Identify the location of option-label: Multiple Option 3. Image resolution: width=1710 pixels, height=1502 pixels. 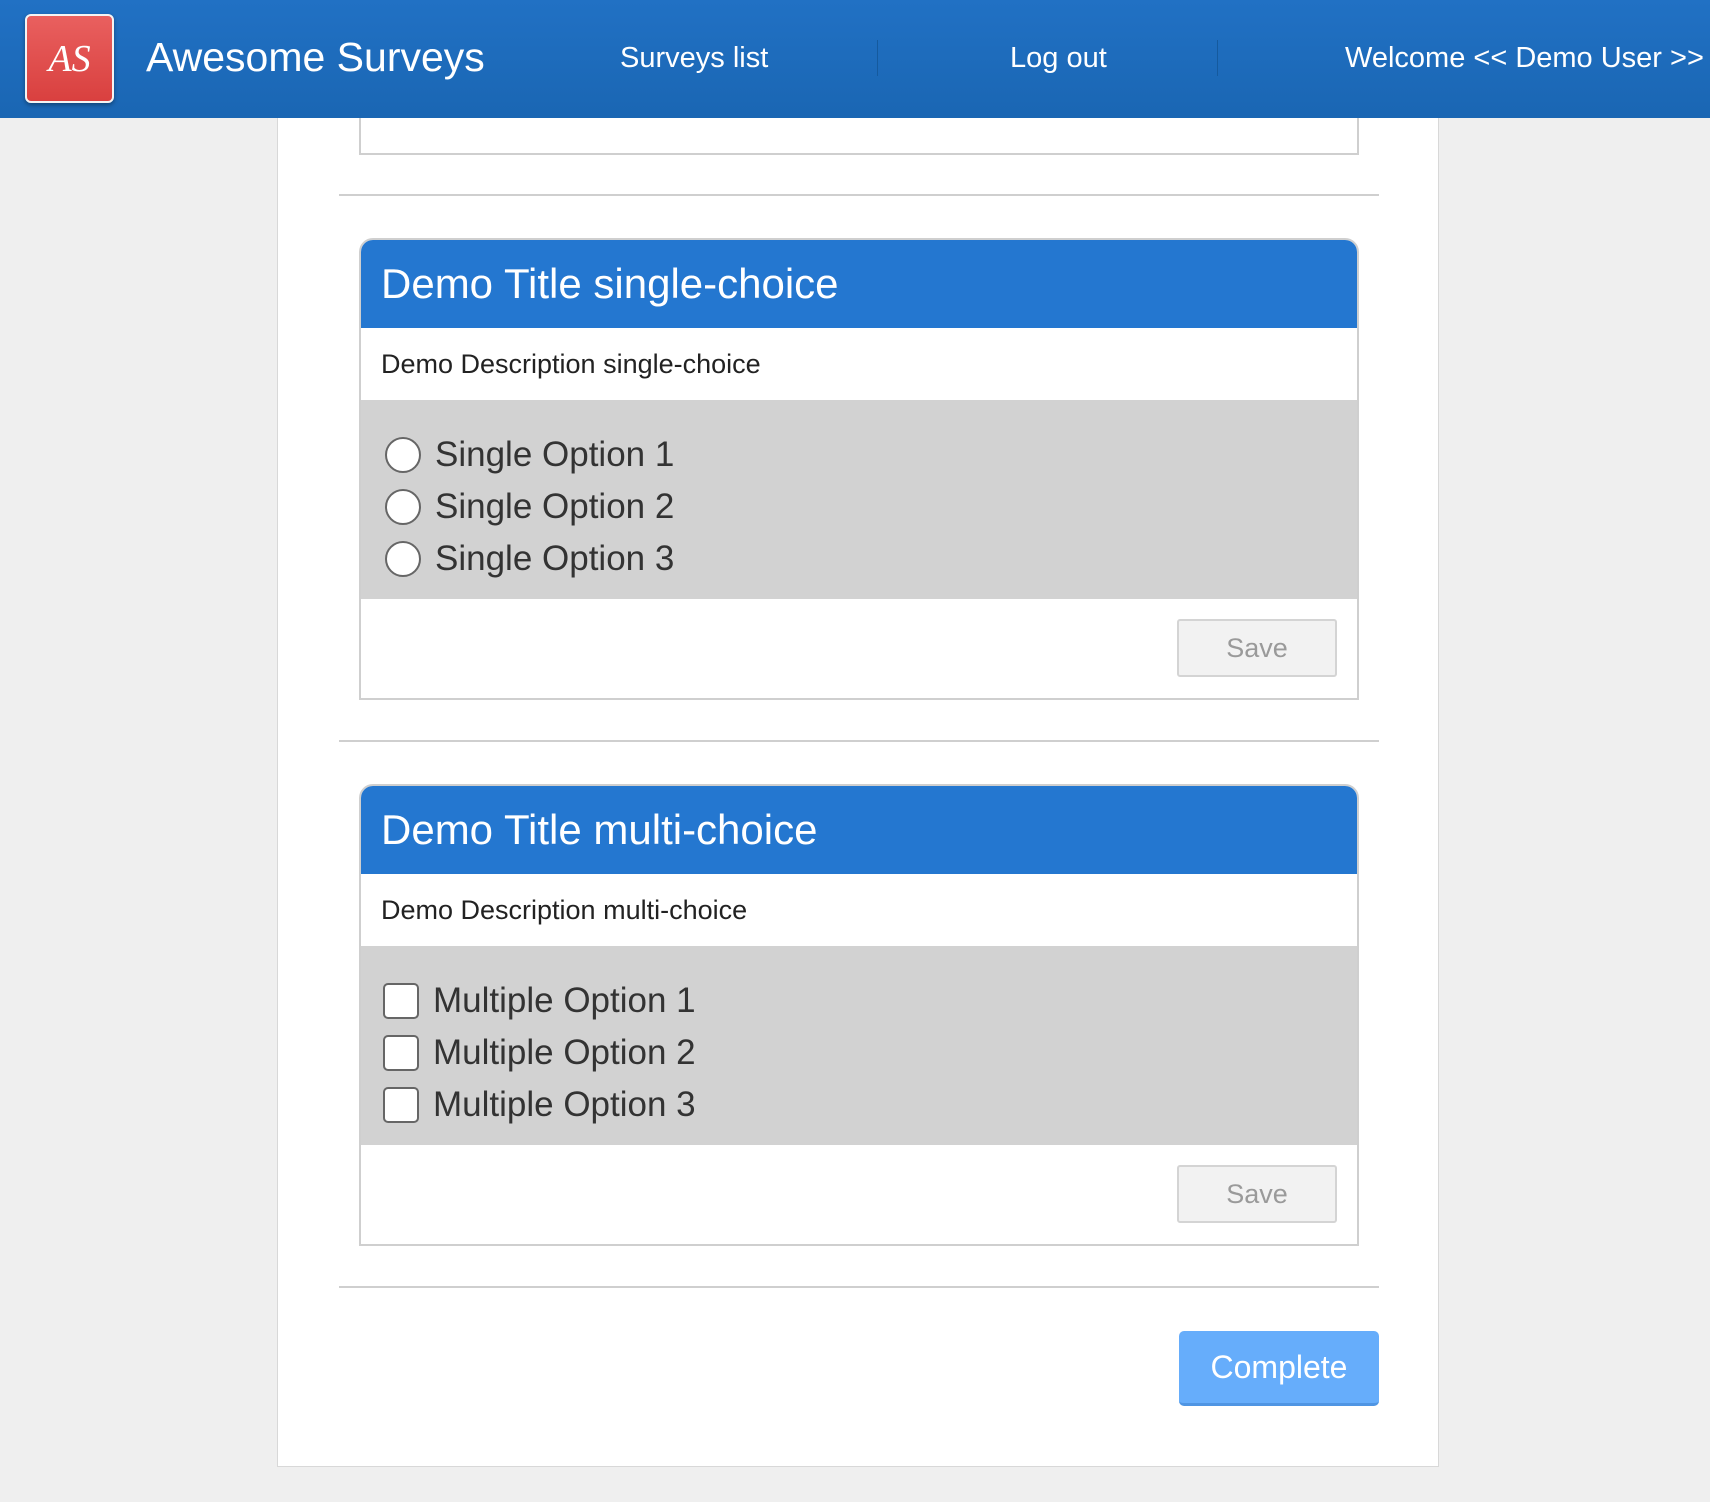
(564, 1104).